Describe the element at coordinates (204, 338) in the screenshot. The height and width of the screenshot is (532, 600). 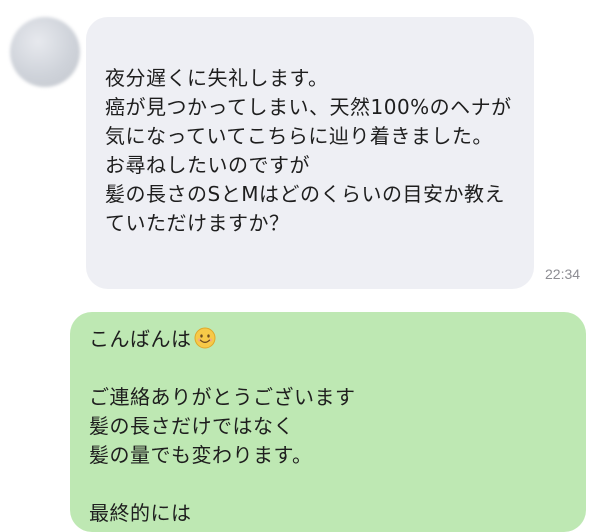
I see `smiling-face-emoji-icon` at that location.